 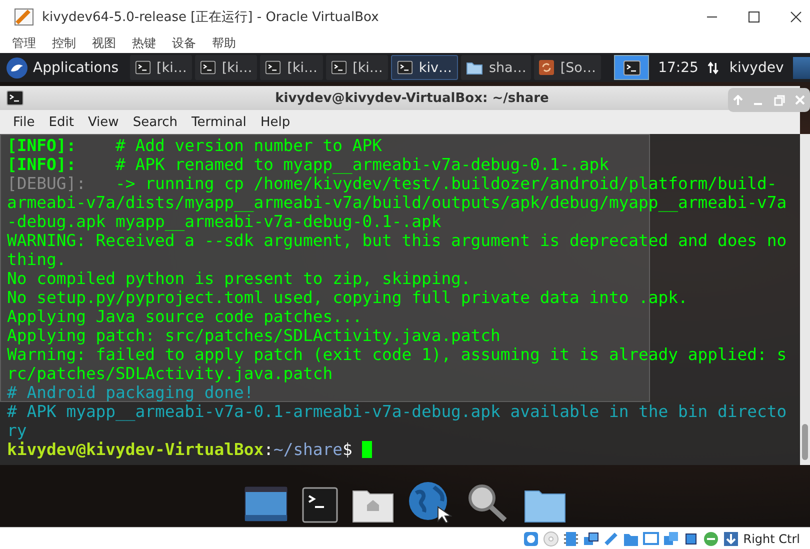 I want to click on user-menu: kivydev, so click(x=756, y=68).